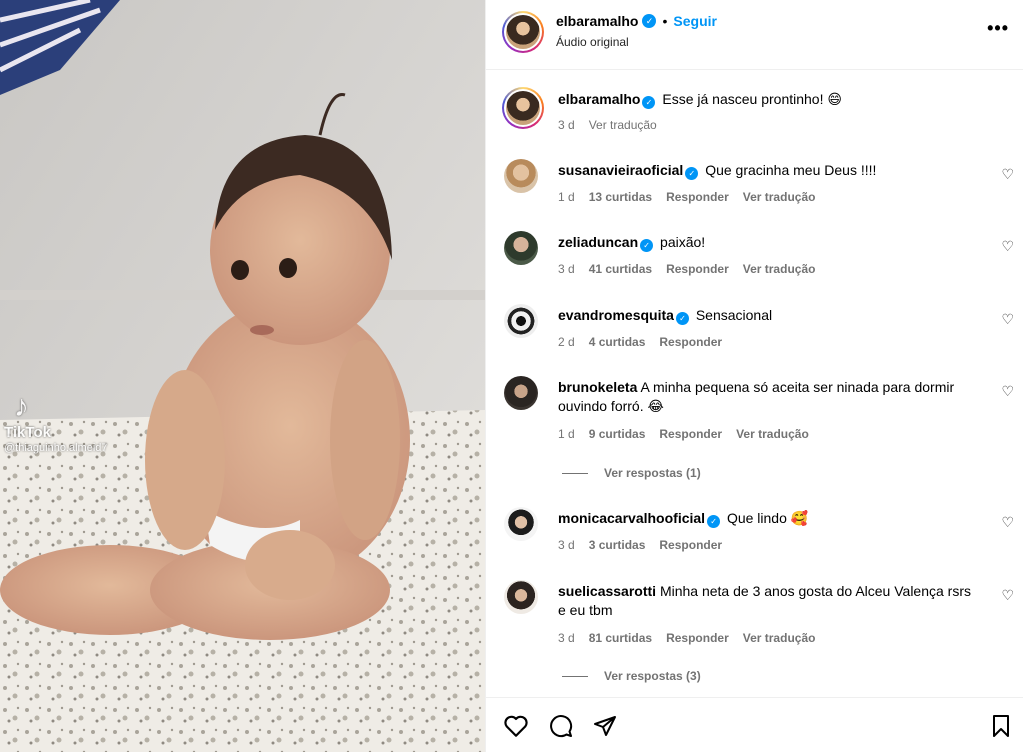  What do you see at coordinates (523, 32) in the screenshot?
I see `author-avatar` at bounding box center [523, 32].